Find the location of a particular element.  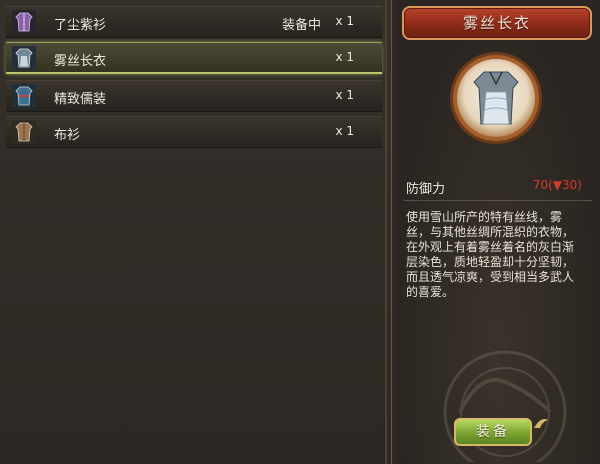

defense-stat-row: 防御力 70(▼30) is located at coordinates (499, 186).